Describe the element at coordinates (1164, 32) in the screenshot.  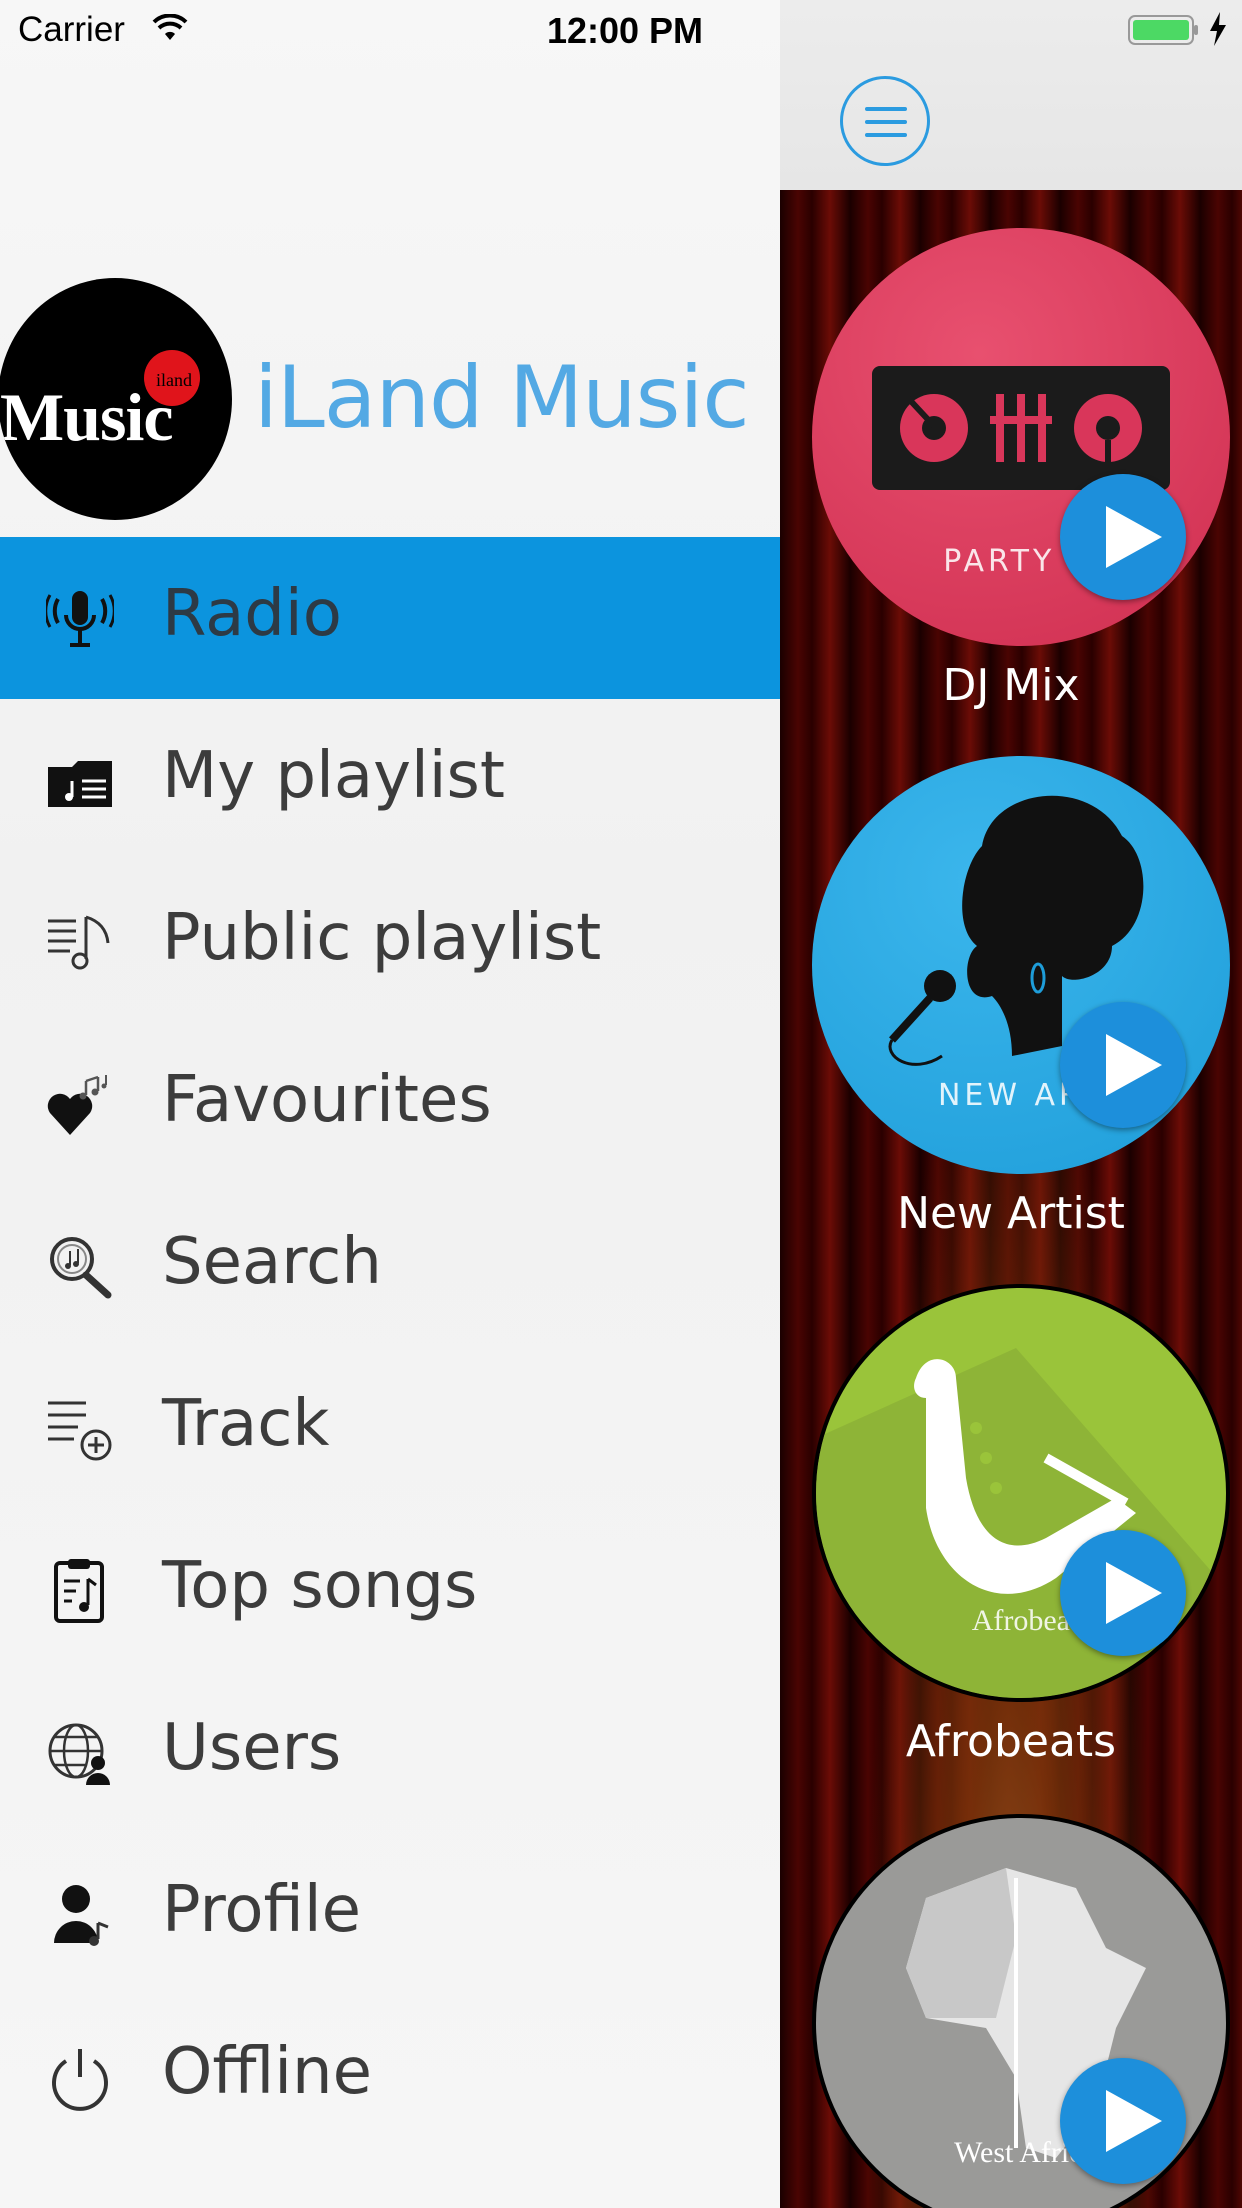
I see `battery-icon` at that location.